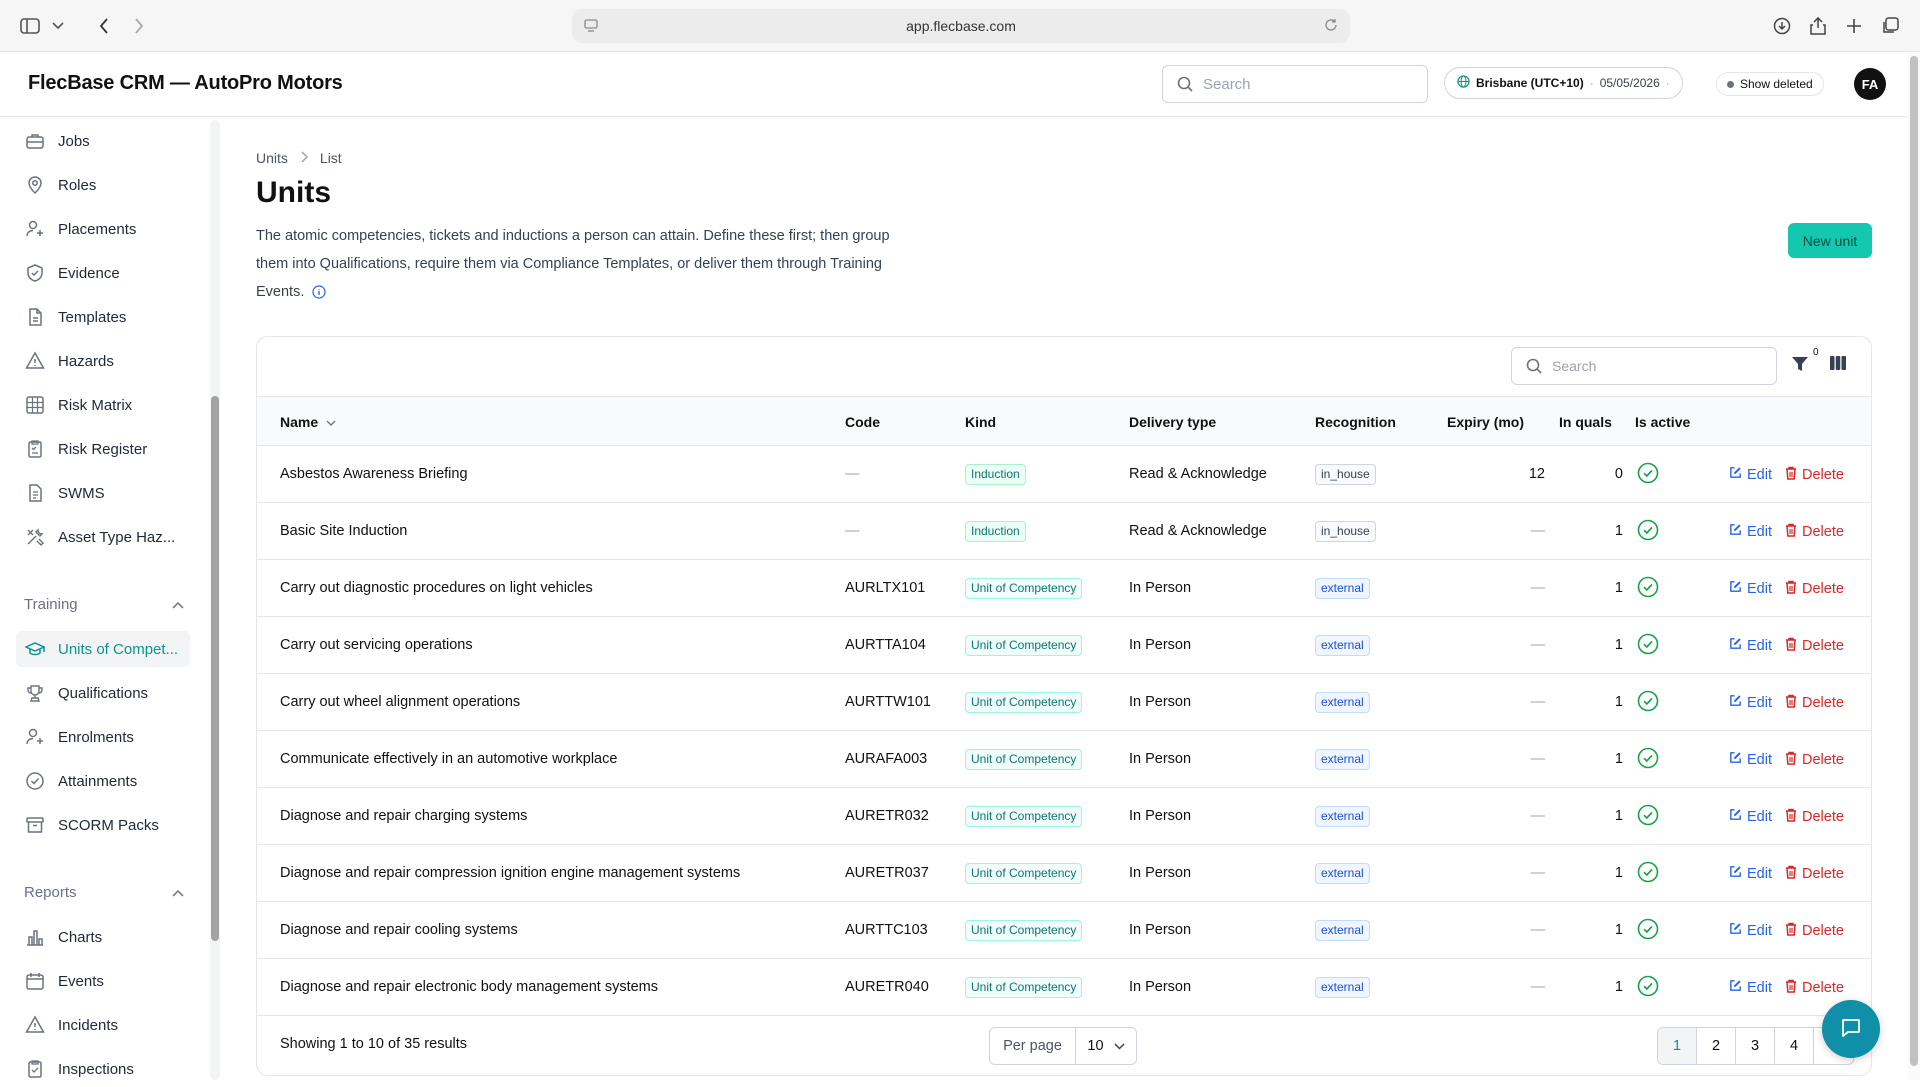  Describe the element at coordinates (1563, 83) in the screenshot. I see `timezone-selector: Brisbane (UTC+10) · 05/05/2026 ·` at that location.